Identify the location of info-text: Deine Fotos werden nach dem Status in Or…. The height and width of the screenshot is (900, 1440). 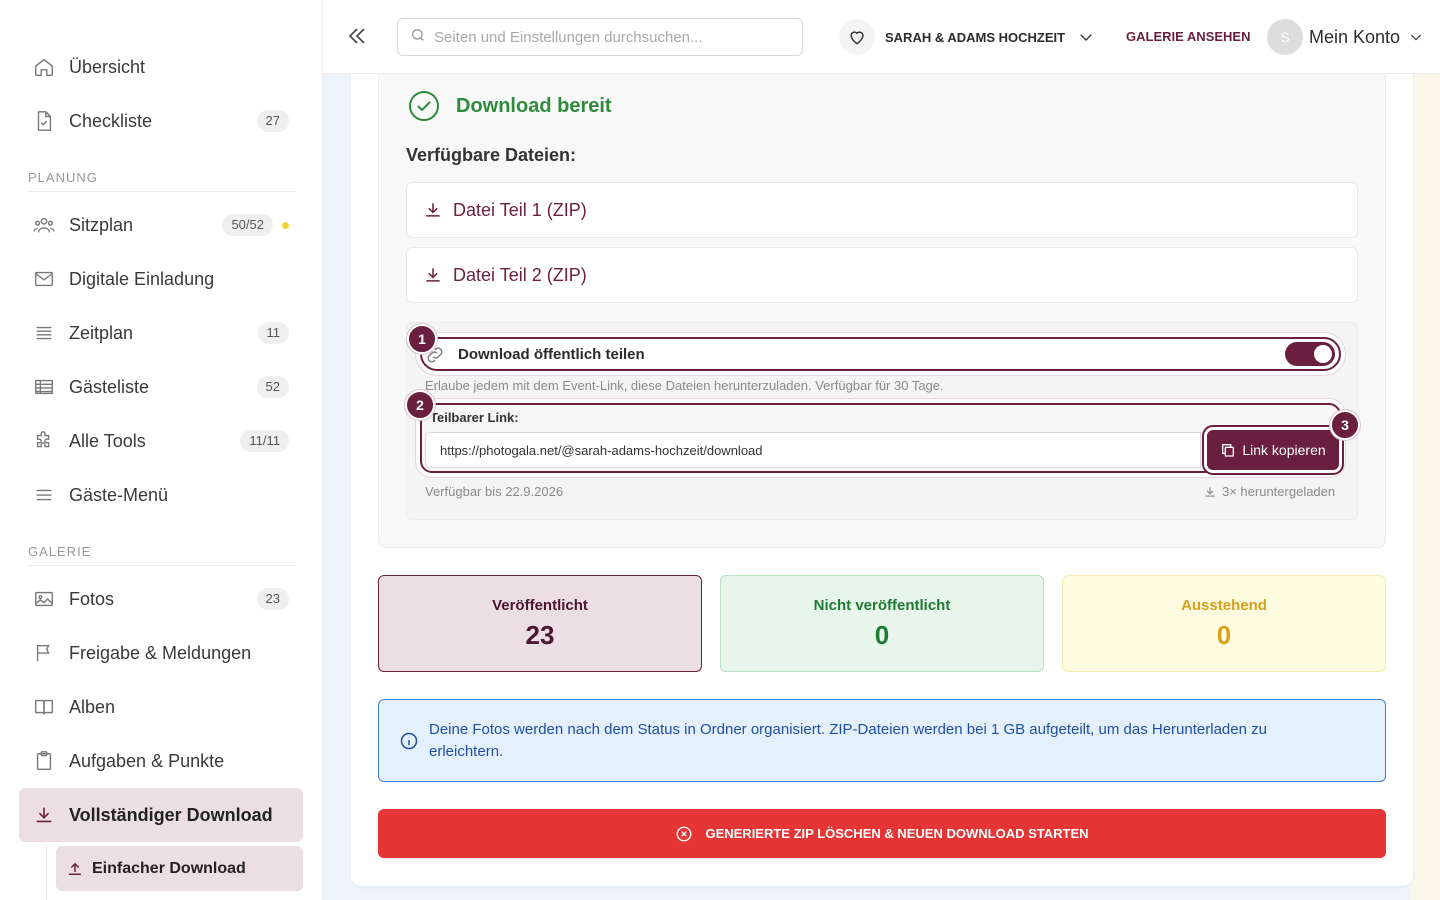
(848, 740).